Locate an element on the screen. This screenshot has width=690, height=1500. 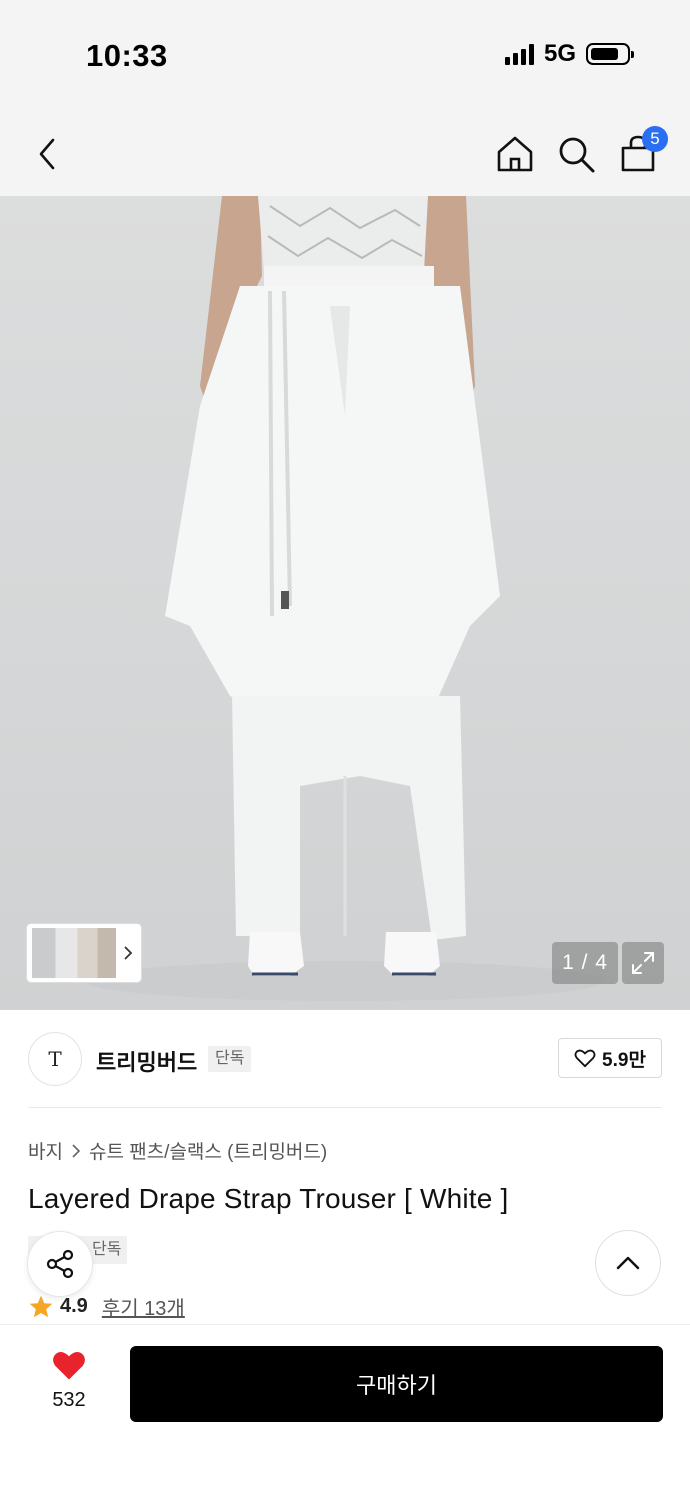
cart-button: 5 is located at coordinates (642, 151).